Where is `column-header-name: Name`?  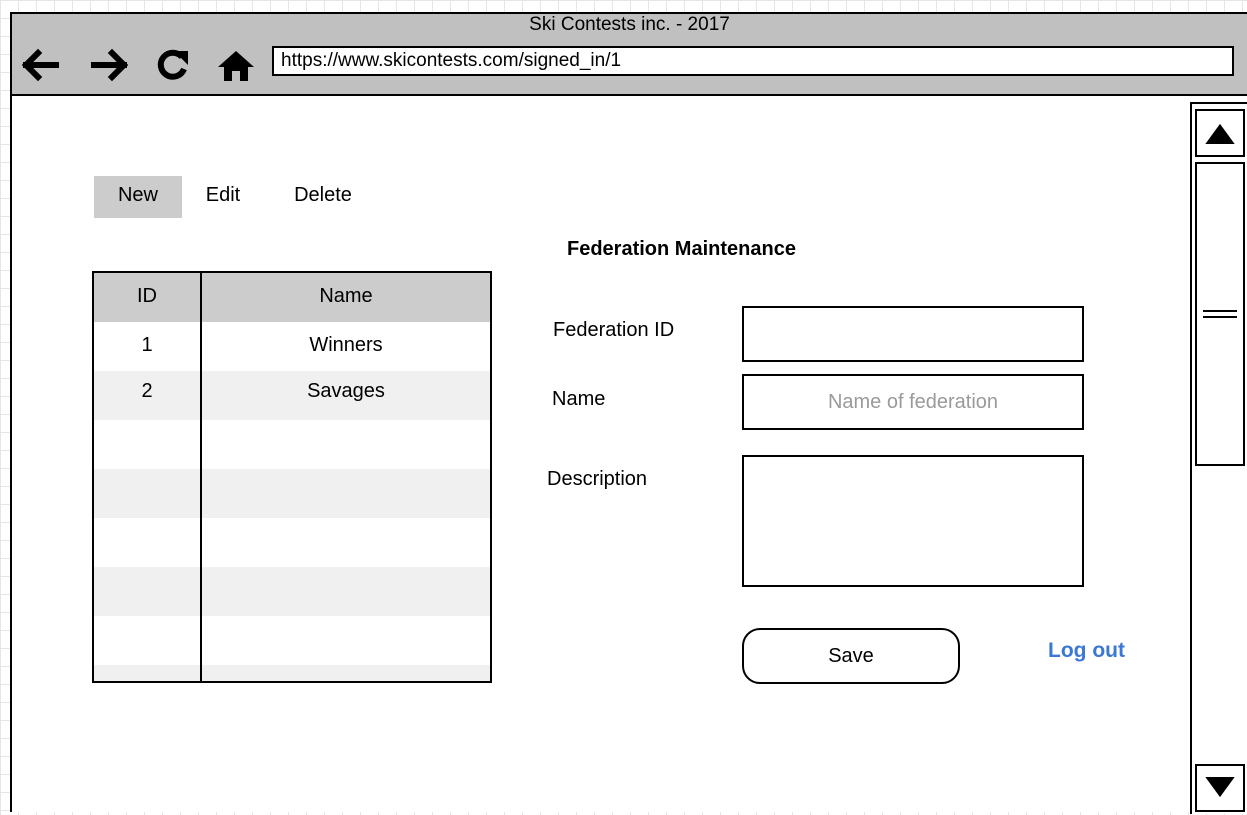
column-header-name: Name is located at coordinates (346, 296).